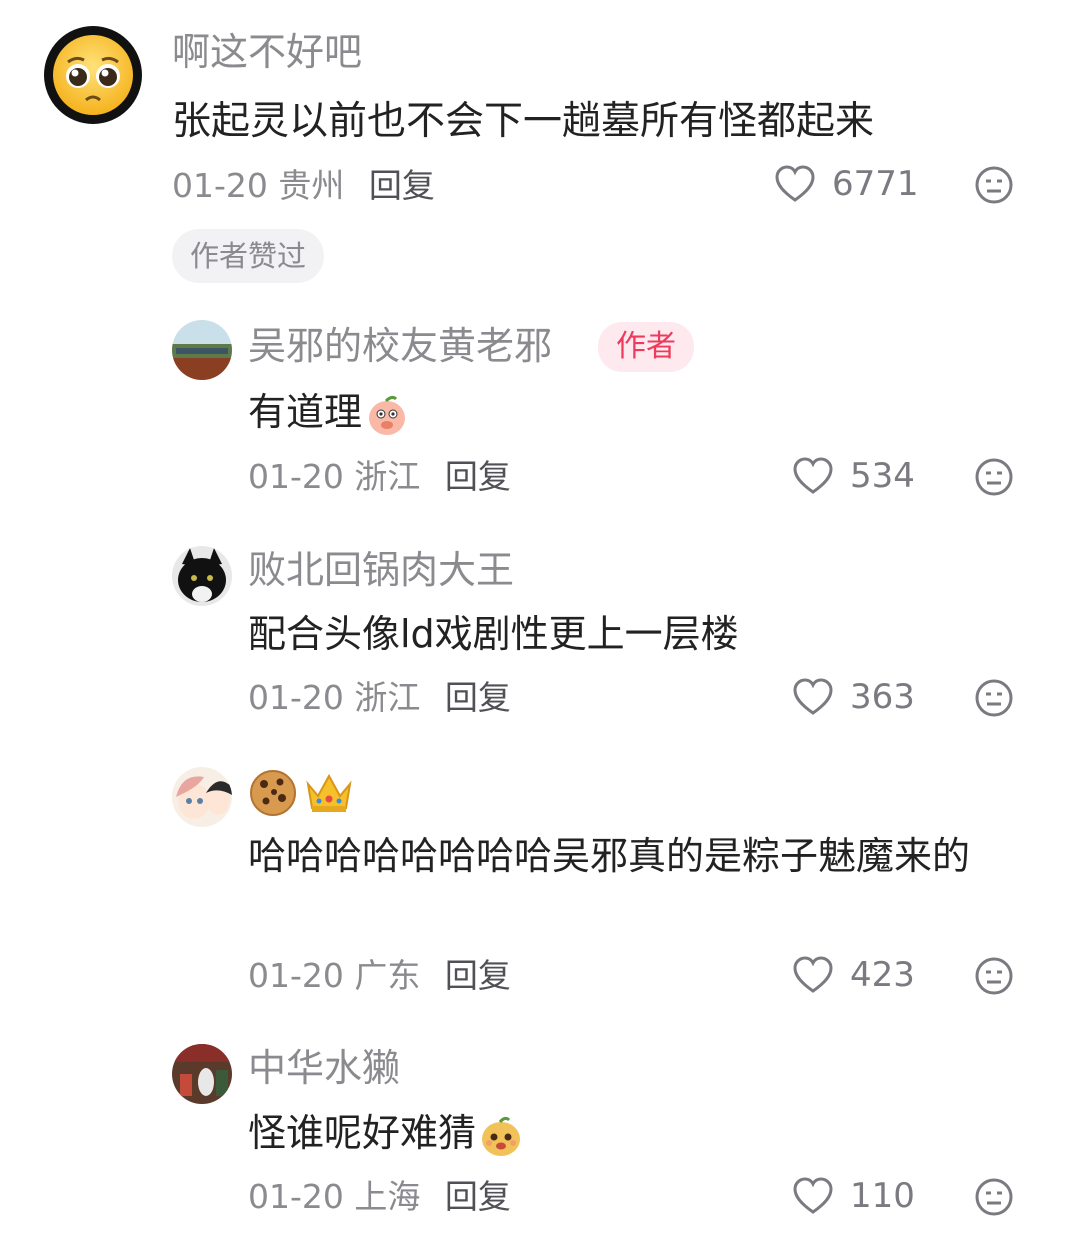  I want to click on like-button: 363, so click(853, 697).